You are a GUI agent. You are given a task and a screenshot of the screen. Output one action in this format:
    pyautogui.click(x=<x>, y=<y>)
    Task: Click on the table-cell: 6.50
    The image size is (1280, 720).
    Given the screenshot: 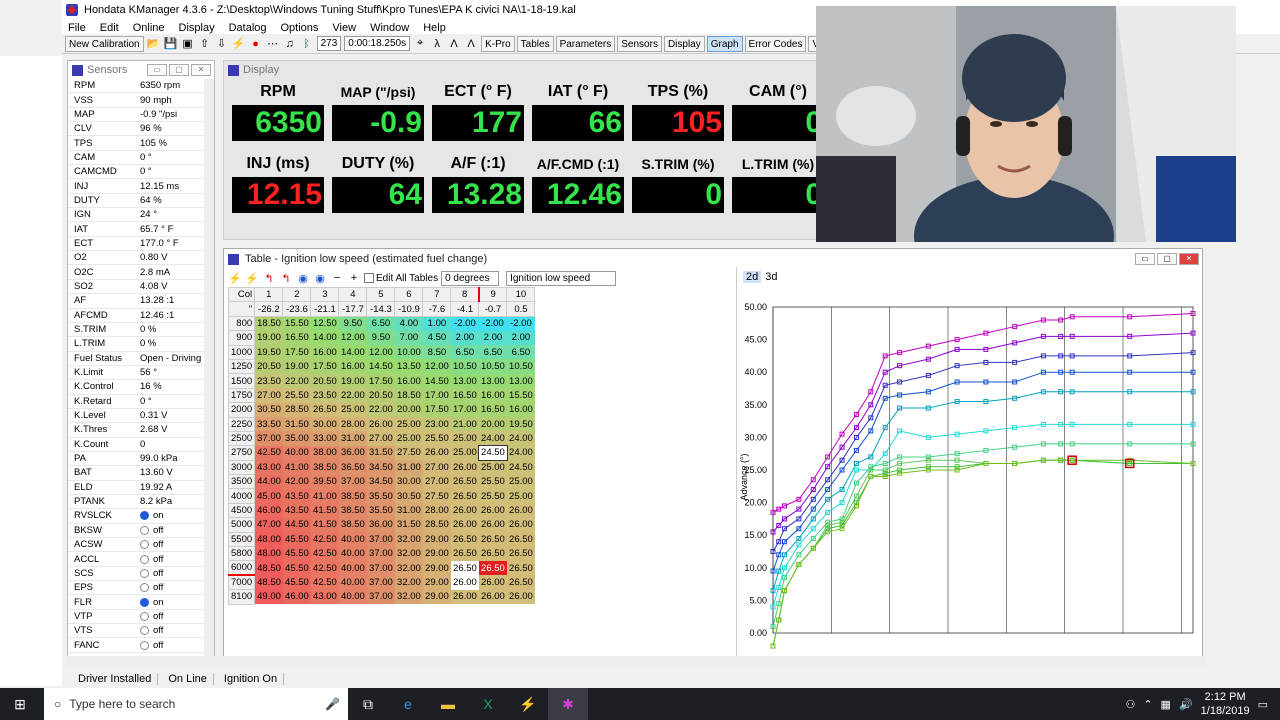 What is the action you would take?
    pyautogui.click(x=464, y=352)
    